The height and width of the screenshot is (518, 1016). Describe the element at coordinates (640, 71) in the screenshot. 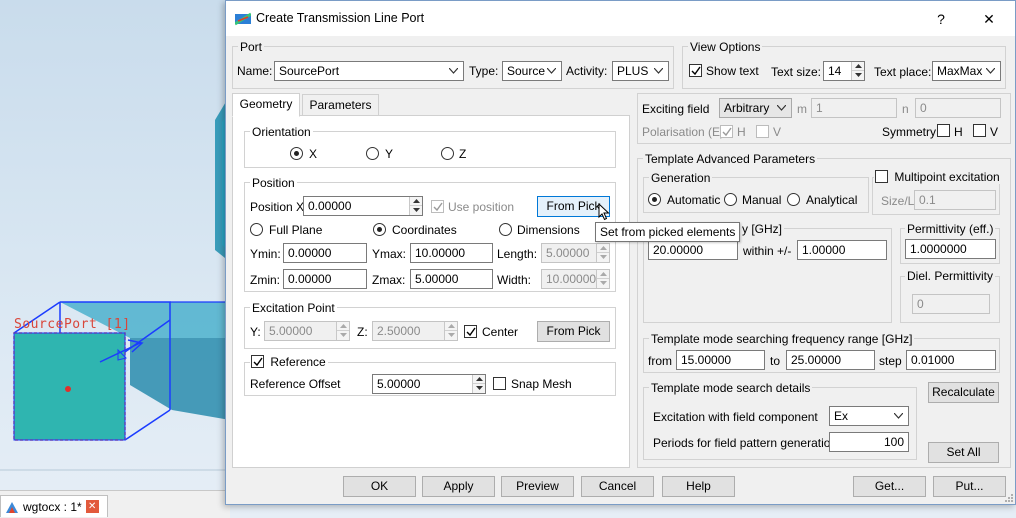

I see `activity-combo: PLUS` at that location.